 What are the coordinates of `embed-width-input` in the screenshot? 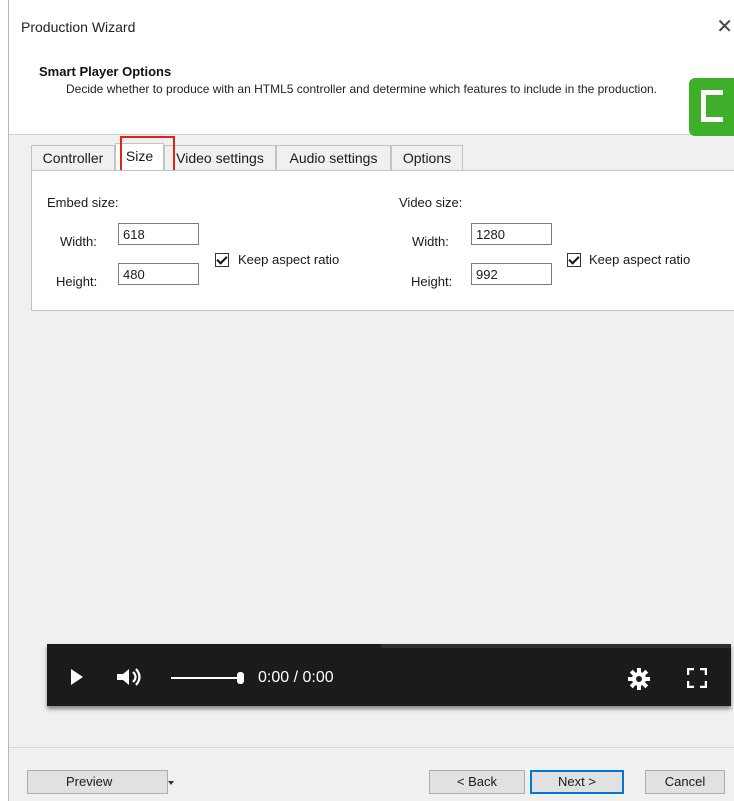 It's located at (158, 234).